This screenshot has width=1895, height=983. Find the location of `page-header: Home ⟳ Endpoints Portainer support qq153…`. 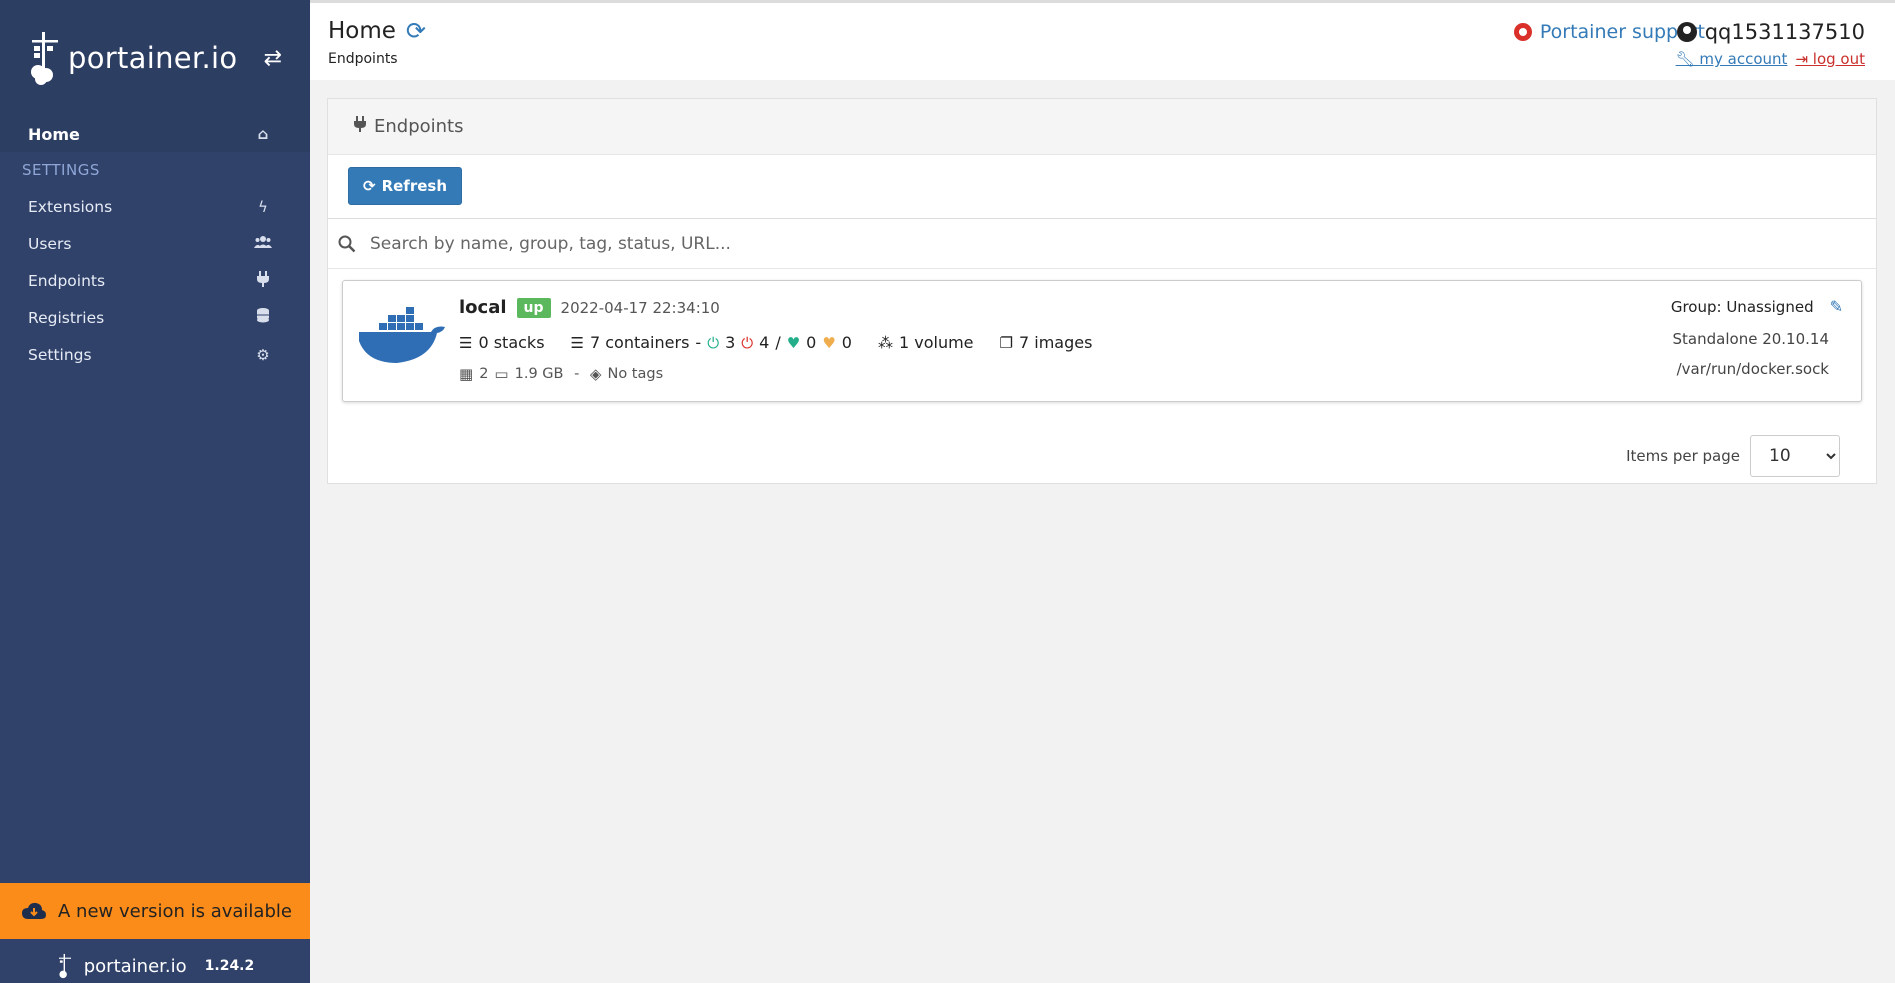

page-header: Home ⟳ Endpoints Portainer support qq153… is located at coordinates (1102, 40).